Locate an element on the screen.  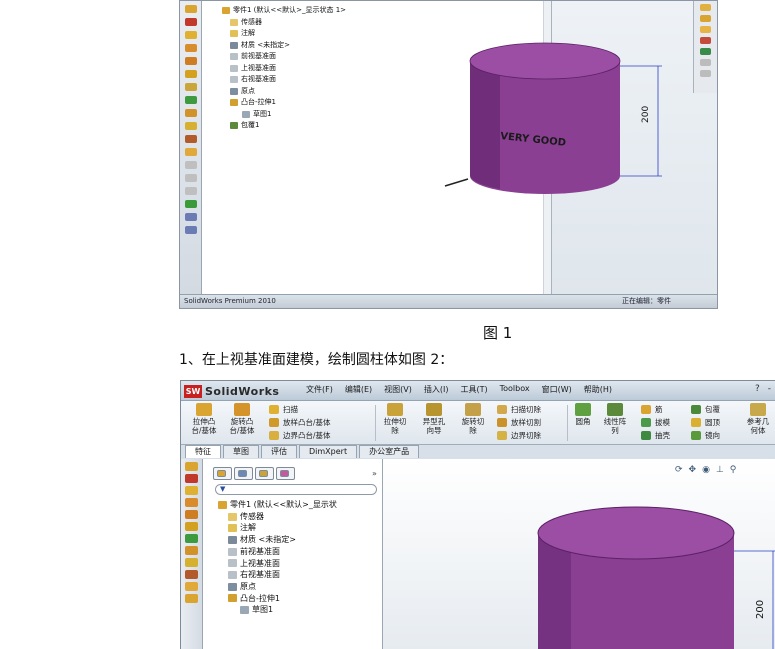
display-manager-tab is located at coordinates (285, 473).